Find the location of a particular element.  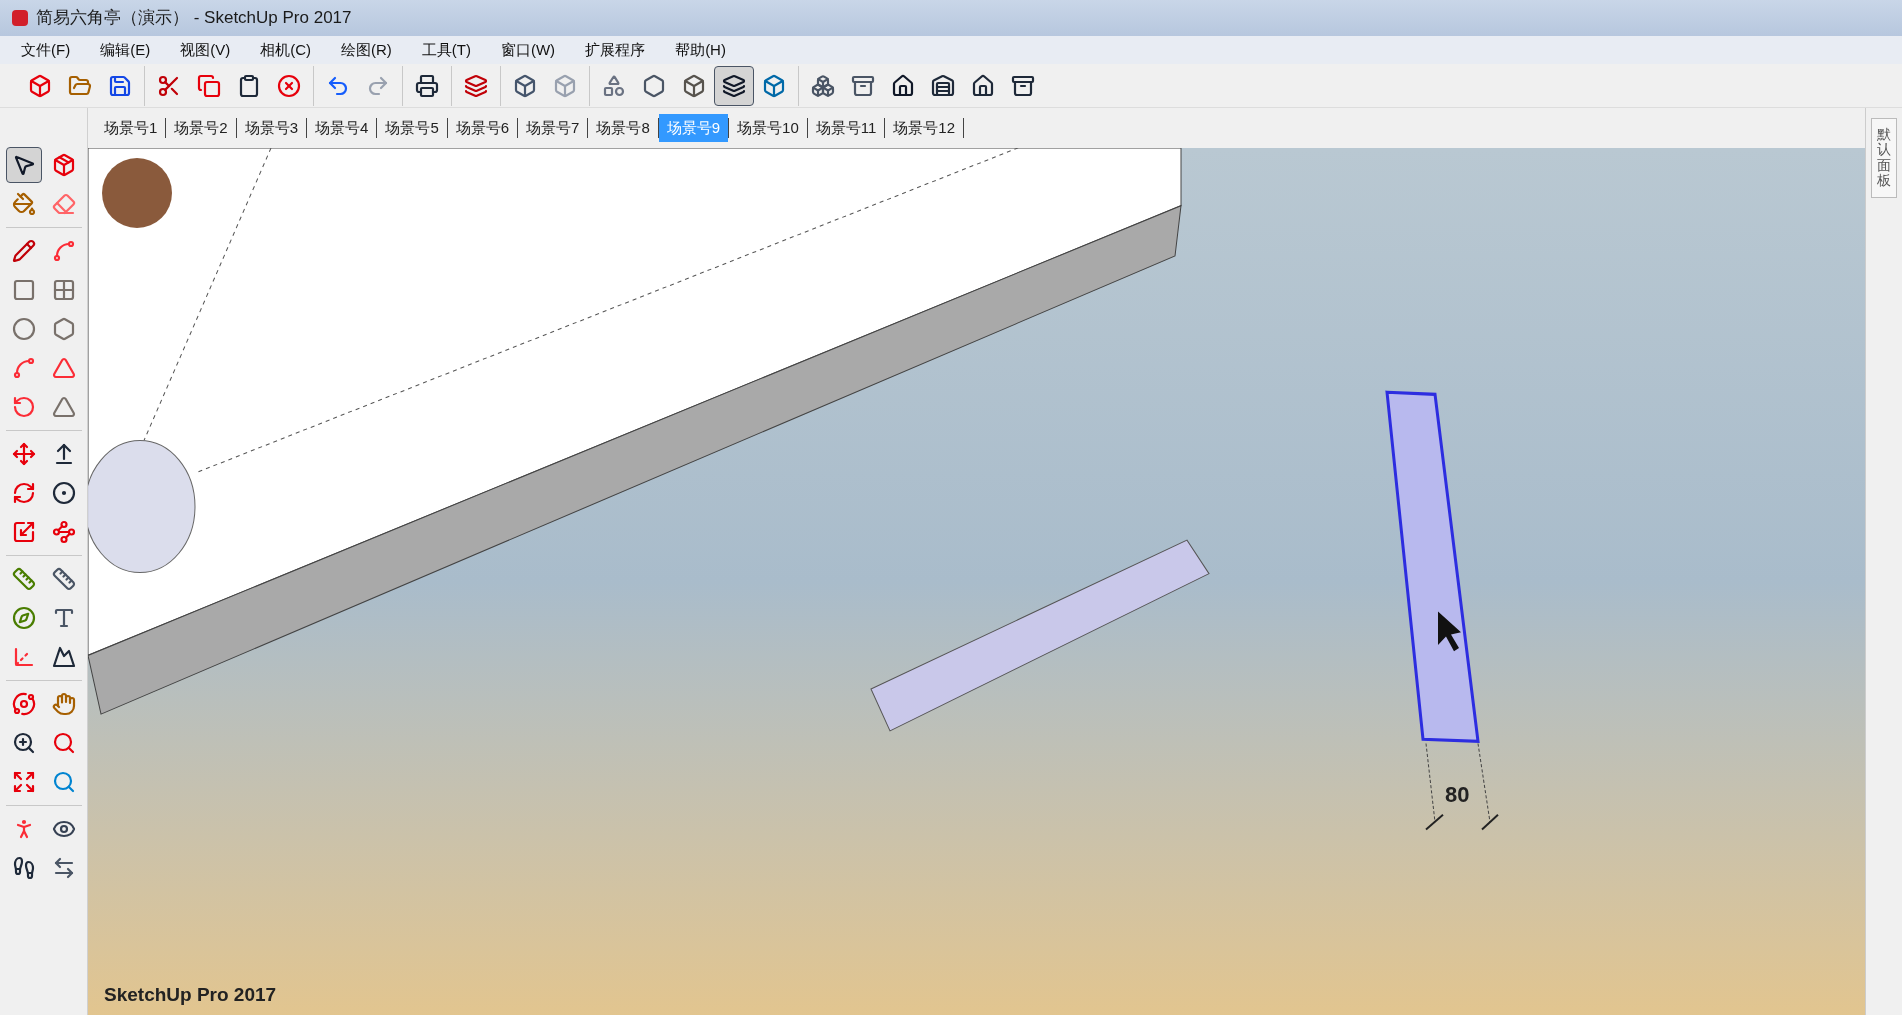

scene-tab: 场景号12 is located at coordinates (924, 128).